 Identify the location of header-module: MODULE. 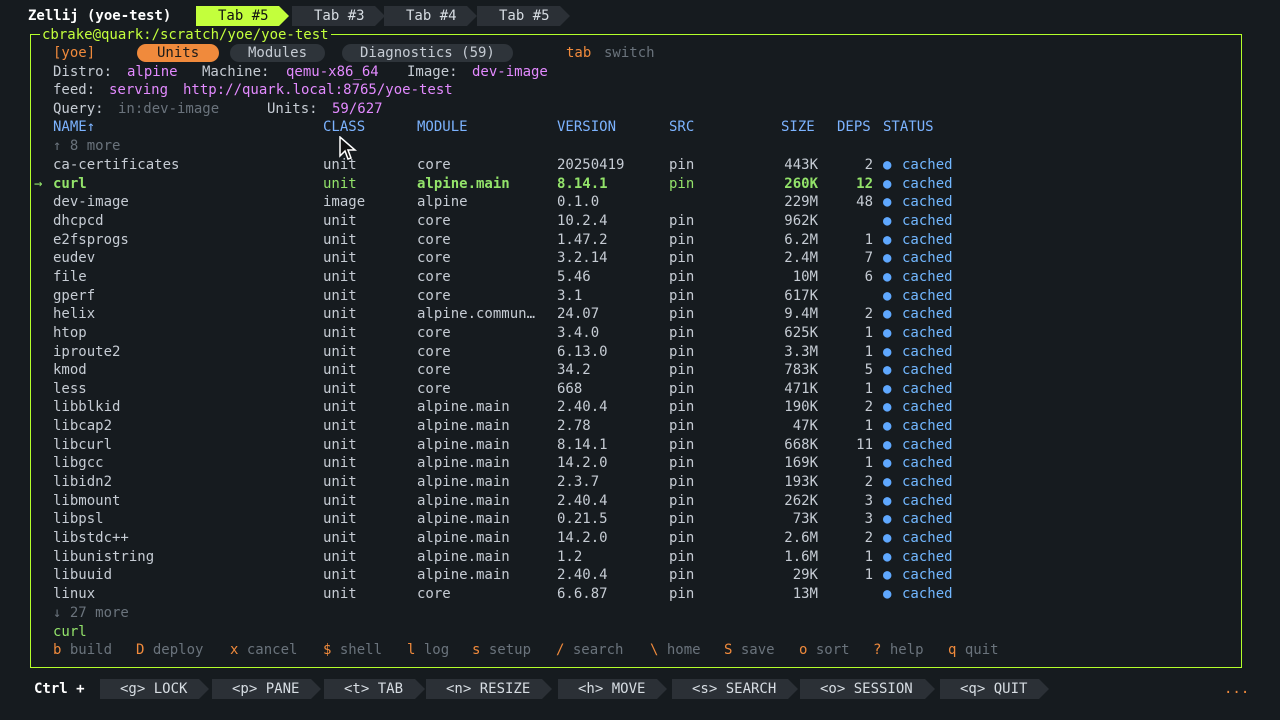
(442, 127).